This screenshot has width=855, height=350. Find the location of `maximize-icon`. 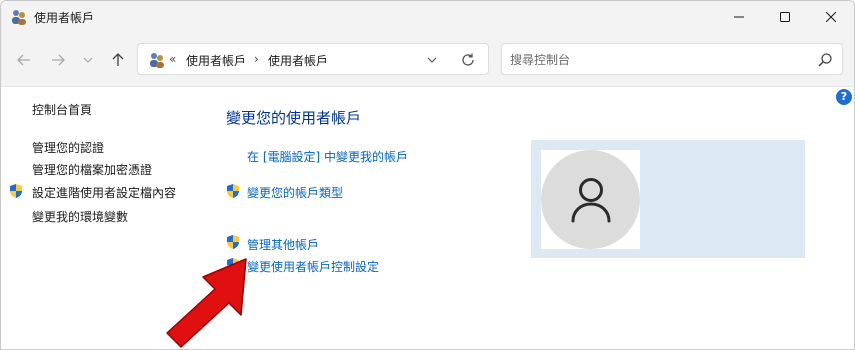

maximize-icon is located at coordinates (785, 17).